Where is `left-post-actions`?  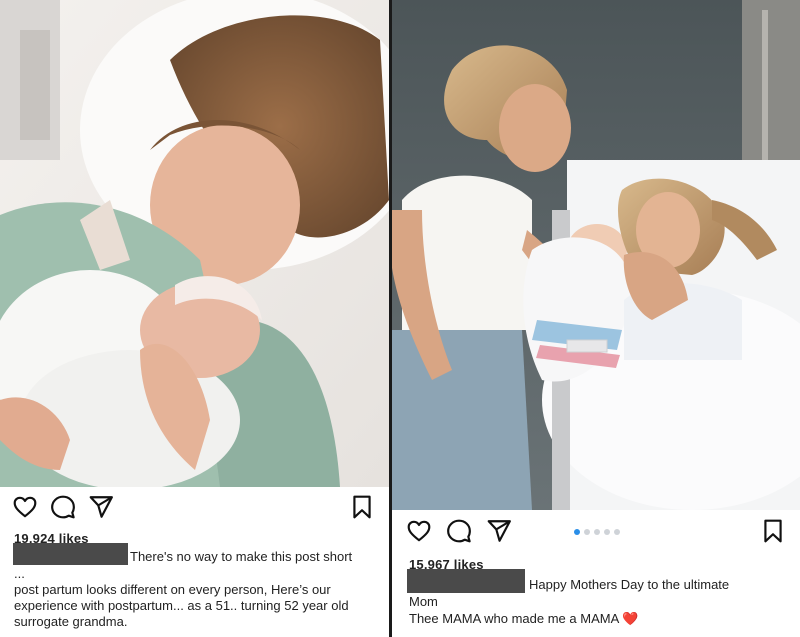 left-post-actions is located at coordinates (194, 509).